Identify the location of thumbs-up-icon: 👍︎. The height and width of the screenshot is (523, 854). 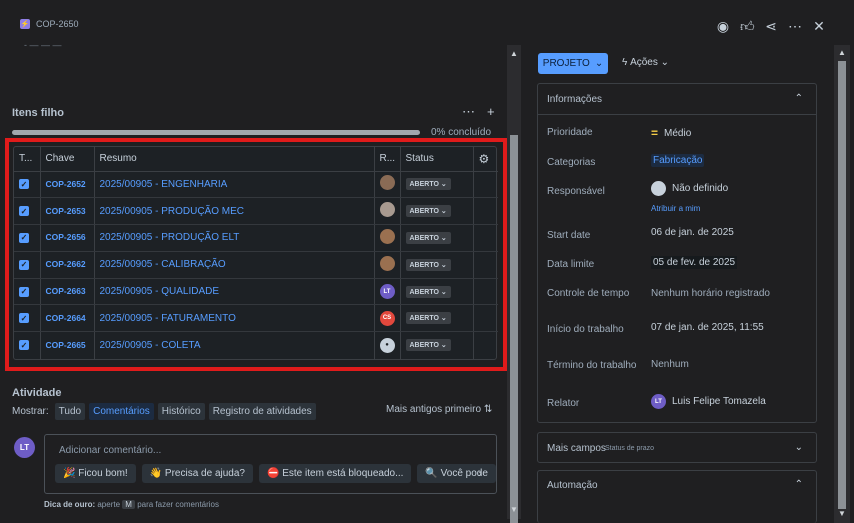
(747, 26).